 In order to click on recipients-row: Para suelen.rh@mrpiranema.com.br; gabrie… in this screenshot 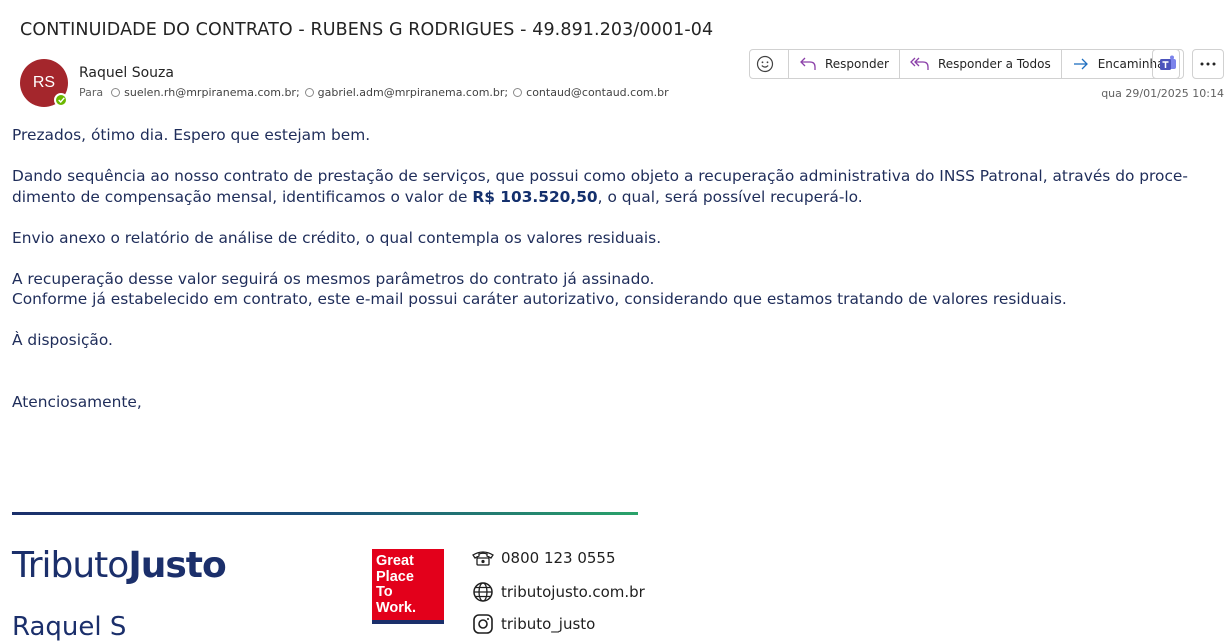, I will do `click(376, 92)`.